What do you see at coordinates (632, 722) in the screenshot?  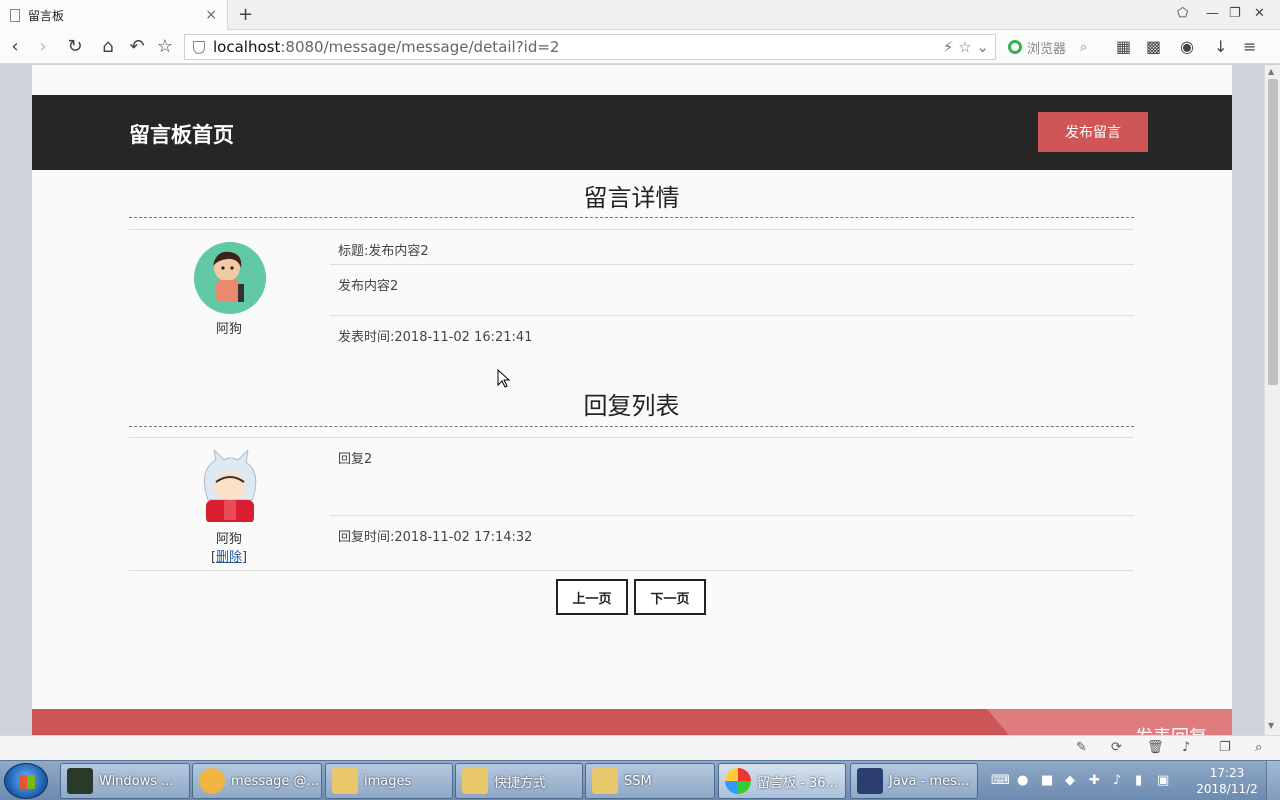 I see `reply-footer-band: 发表回复` at bounding box center [632, 722].